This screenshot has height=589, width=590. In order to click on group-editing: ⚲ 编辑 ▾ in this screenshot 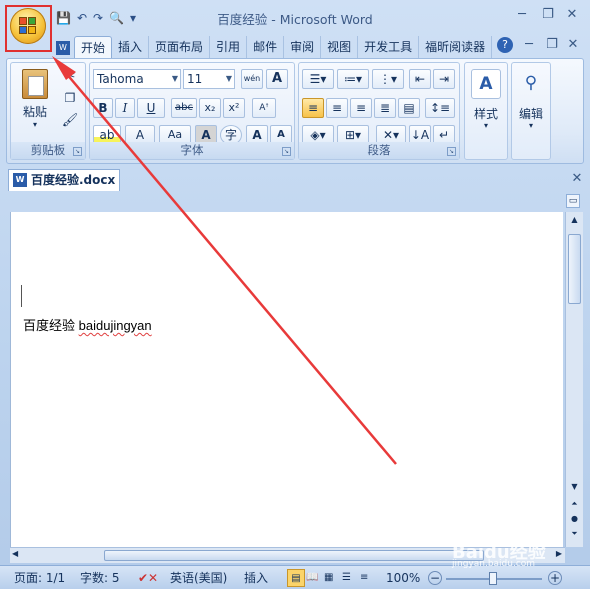, I will do `click(531, 111)`.